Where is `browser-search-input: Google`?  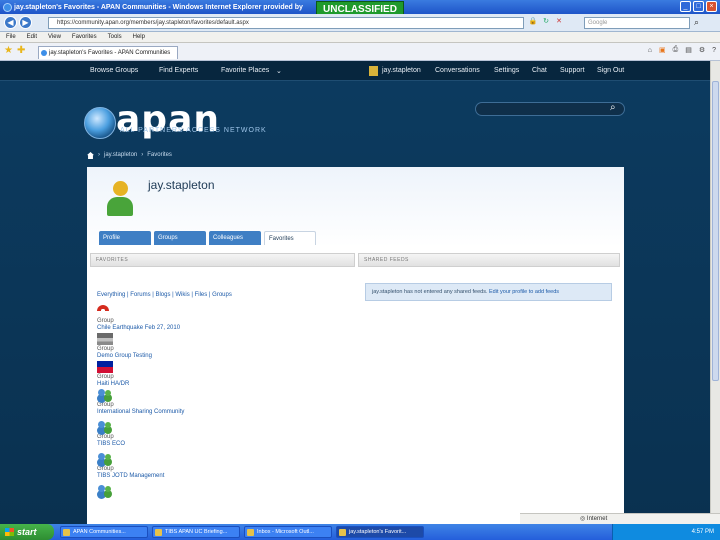 browser-search-input: Google is located at coordinates (637, 23).